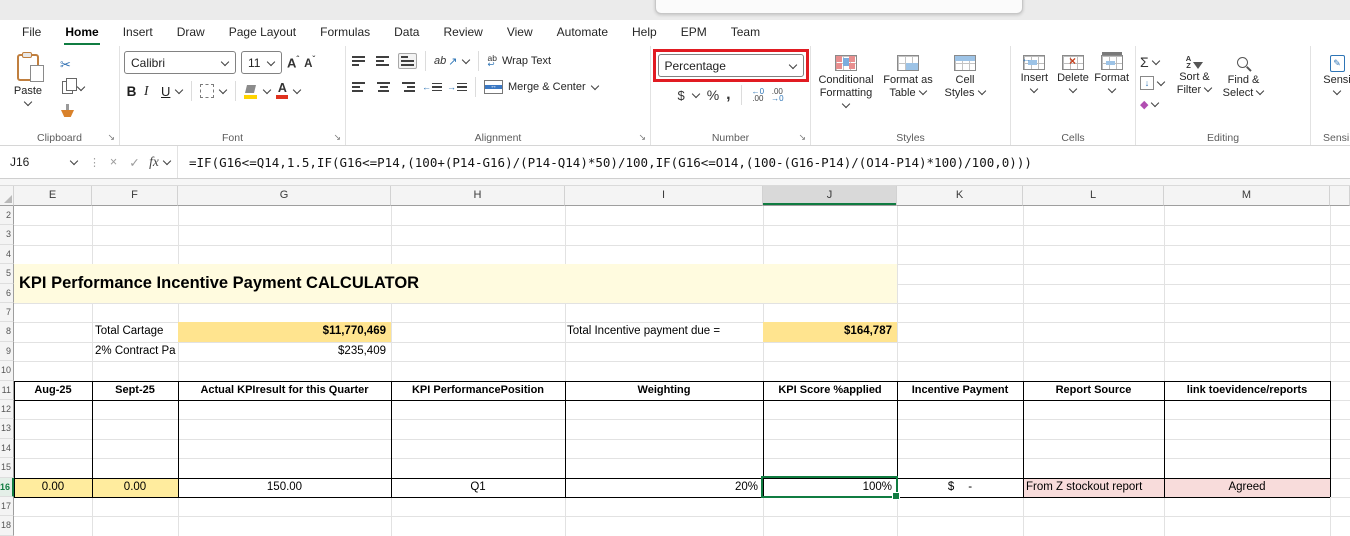 This screenshot has height=536, width=1350. What do you see at coordinates (284, 390) in the screenshot?
I see `cell-header-actual: Actual KPIresult for this Quarter` at bounding box center [284, 390].